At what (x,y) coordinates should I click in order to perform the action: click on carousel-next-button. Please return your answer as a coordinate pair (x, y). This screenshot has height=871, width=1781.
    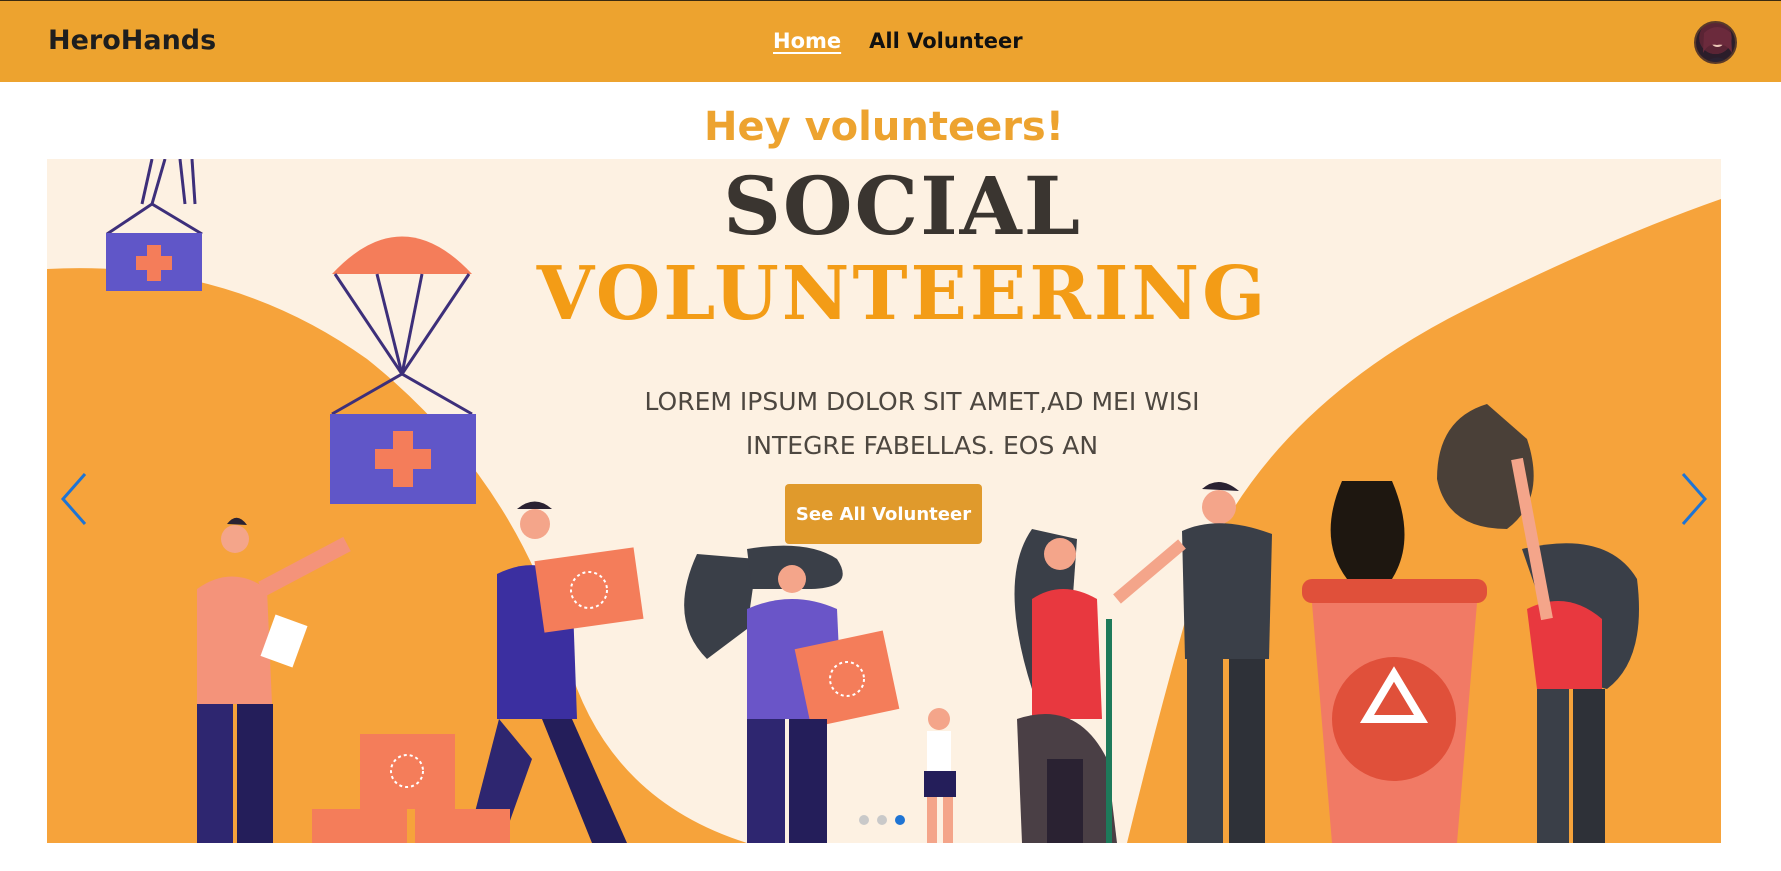
    Looking at the image, I should click on (1693, 499).